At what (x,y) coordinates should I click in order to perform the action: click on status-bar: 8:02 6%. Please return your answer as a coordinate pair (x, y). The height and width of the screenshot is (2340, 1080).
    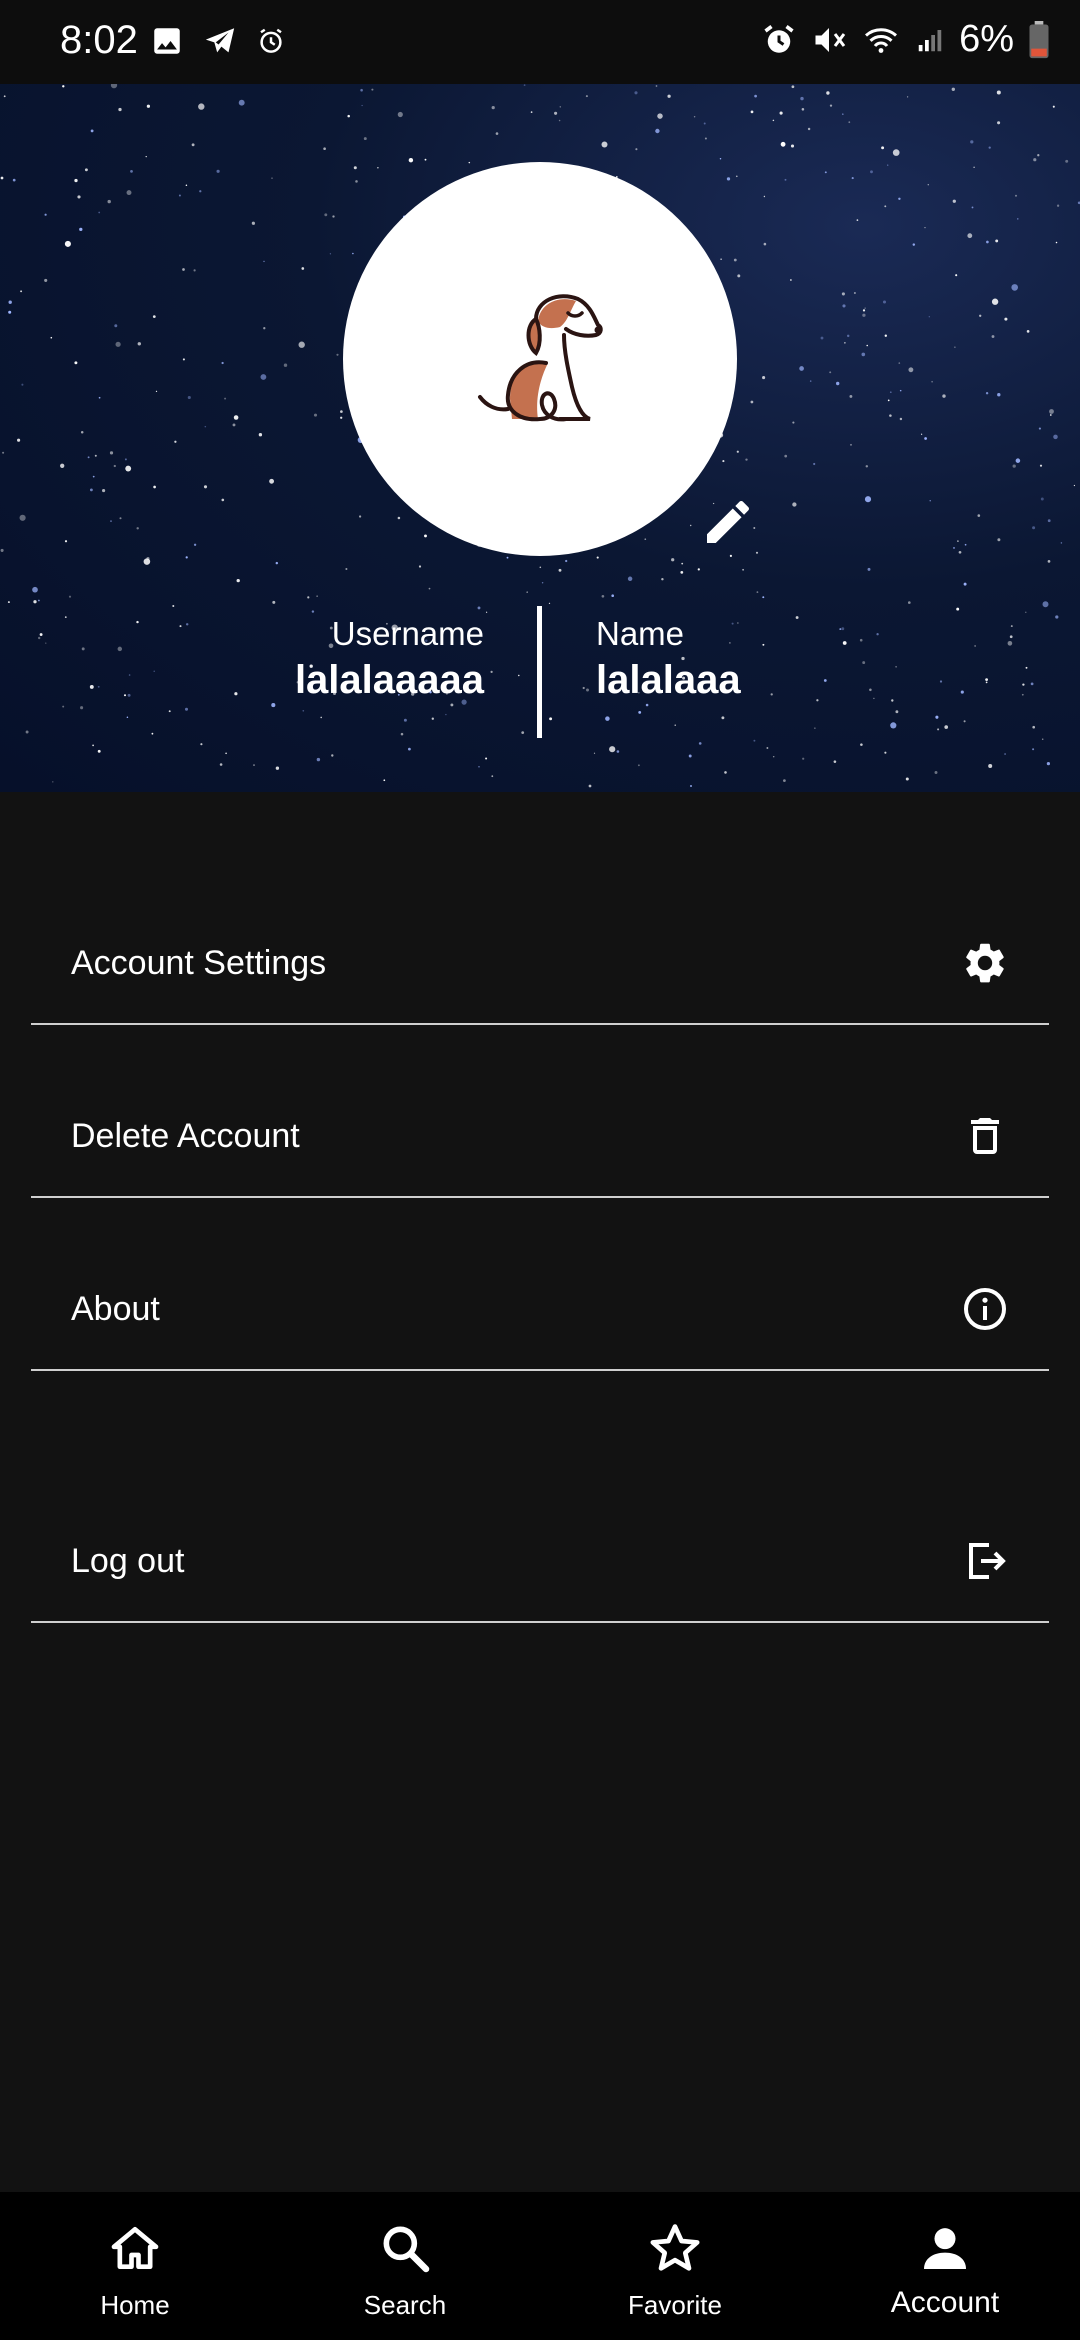
    Looking at the image, I should click on (540, 42).